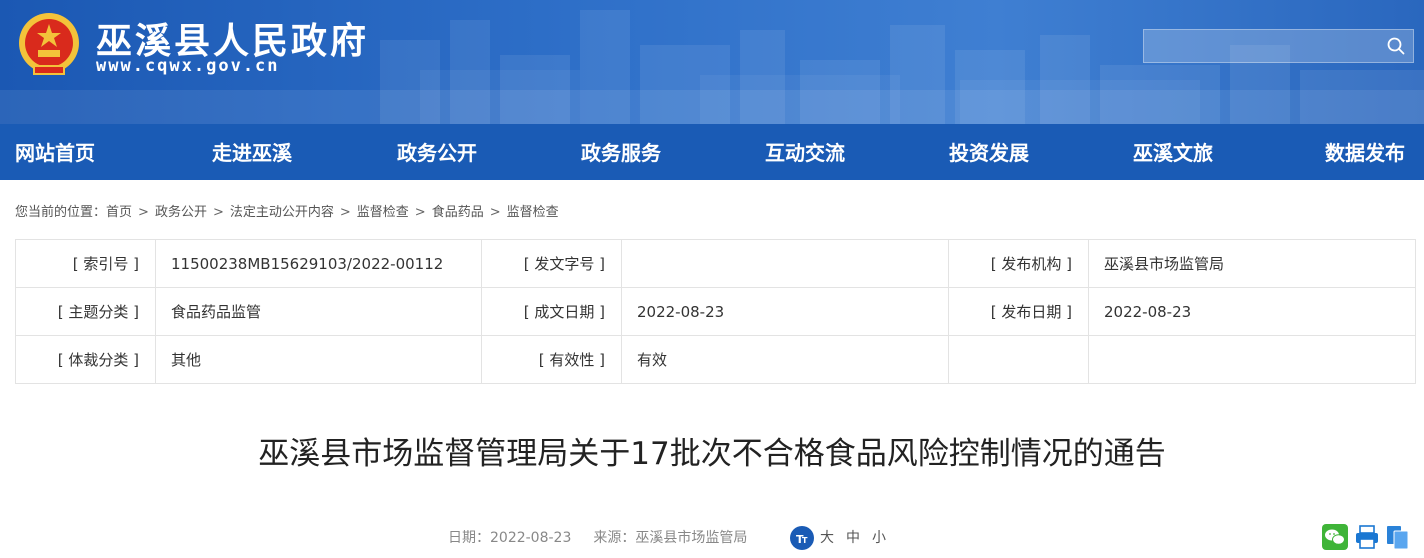 The width and height of the screenshot is (1424, 558). Describe the element at coordinates (1259, 46) in the screenshot. I see `search-input` at that location.